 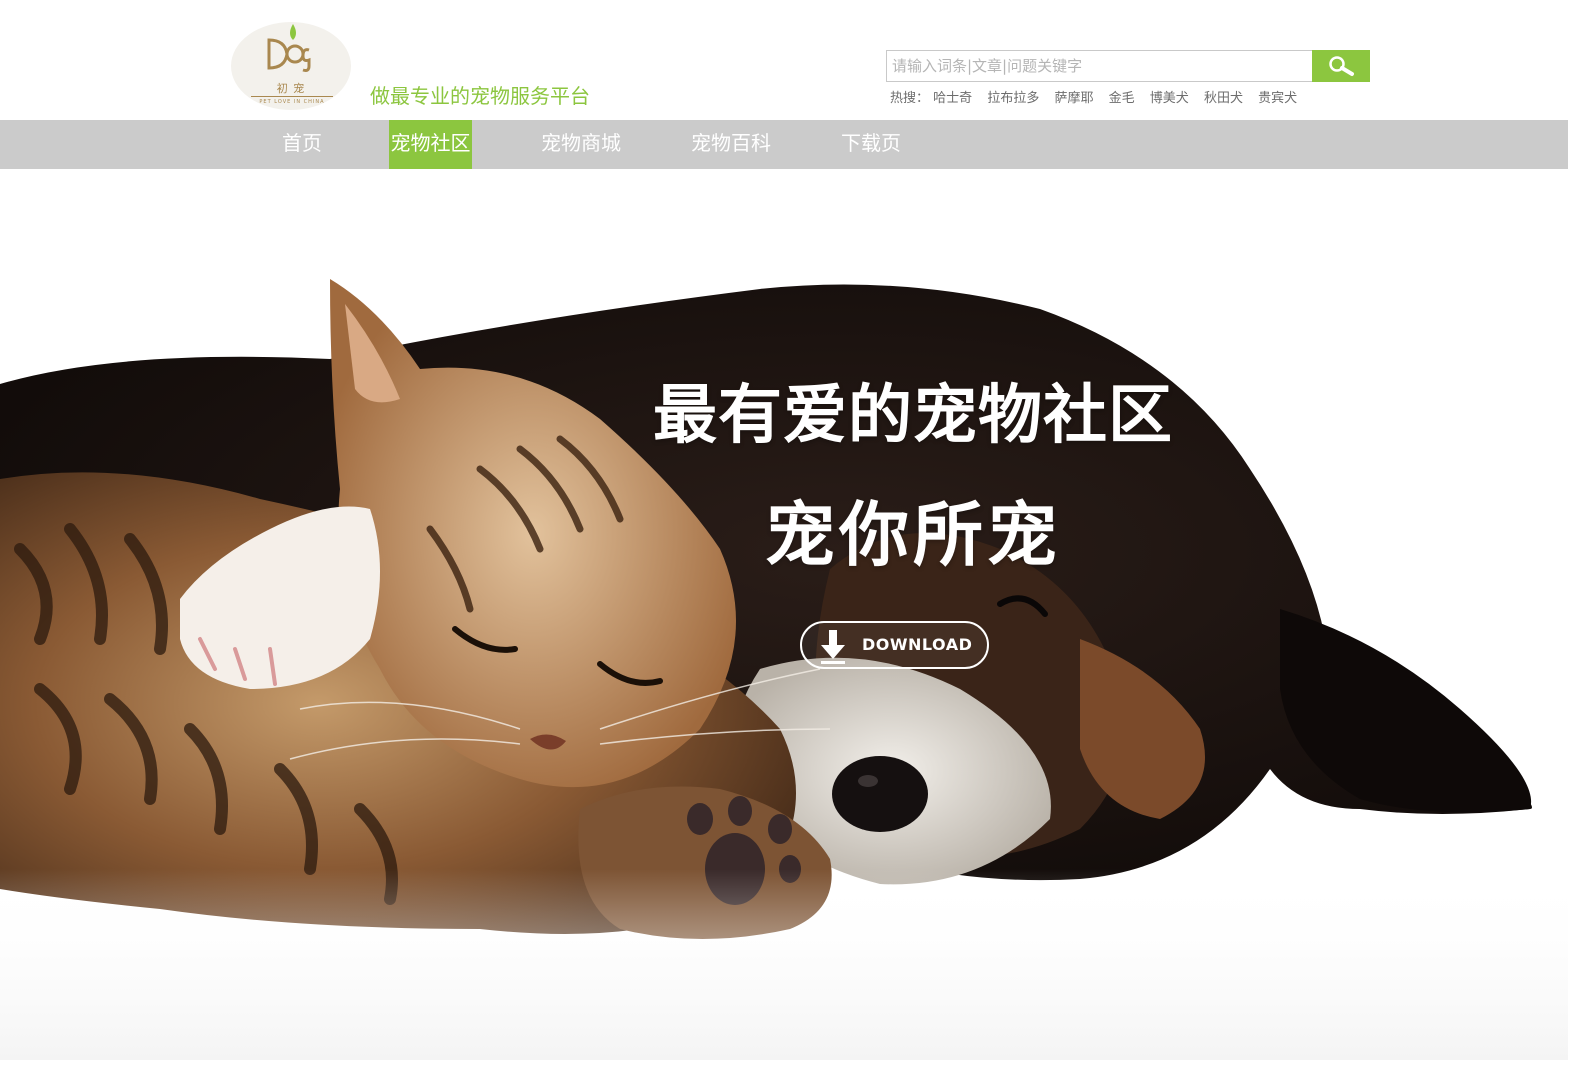 I want to click on nav-item-download: 下载页, so click(x=871, y=144).